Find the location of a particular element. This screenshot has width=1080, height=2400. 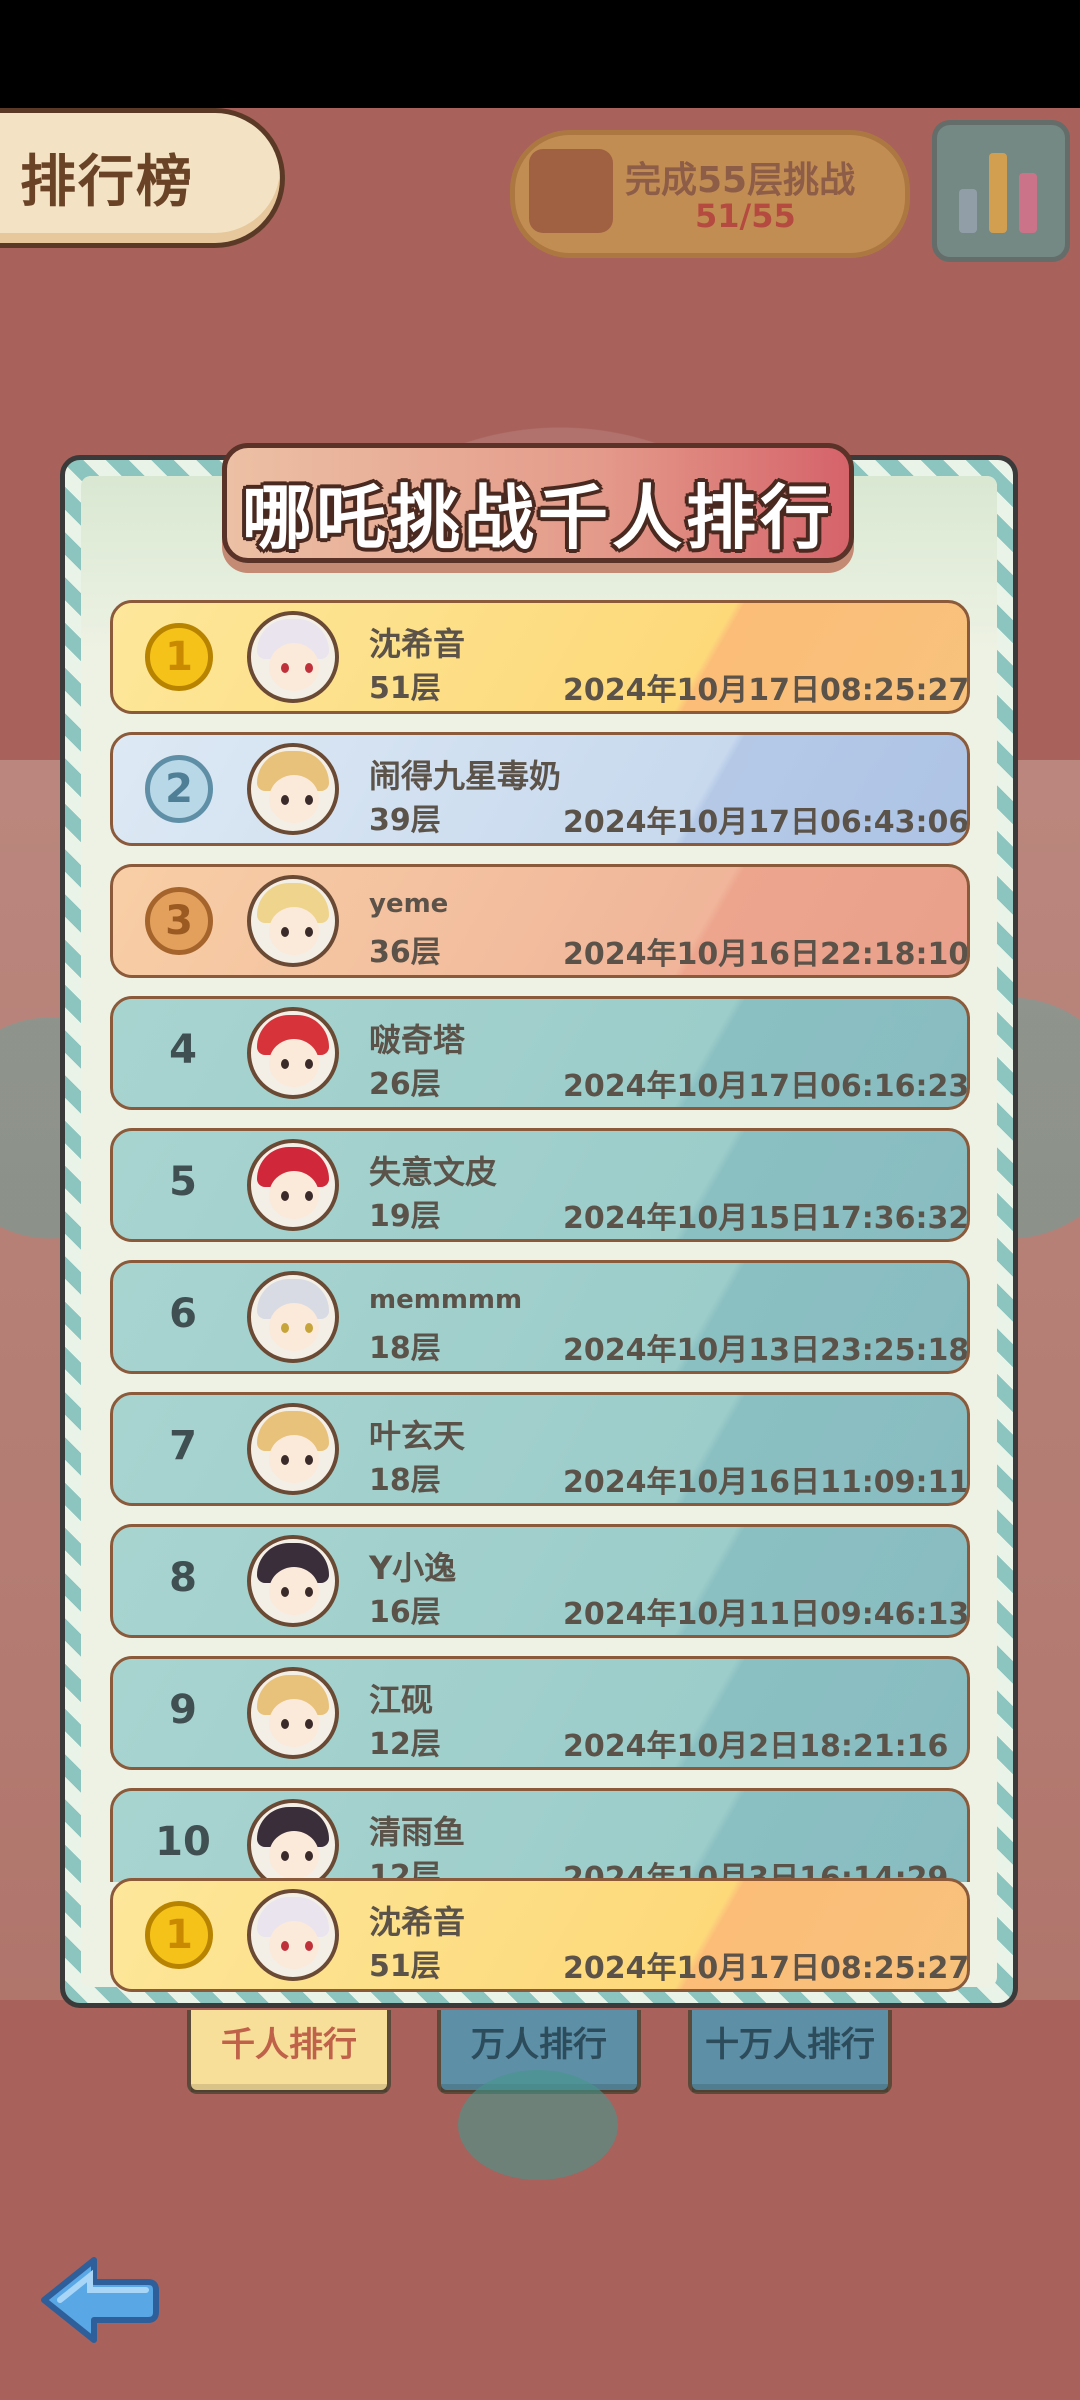

challenge-task-button: 完成55层挑战 51/55 is located at coordinates (710, 194).